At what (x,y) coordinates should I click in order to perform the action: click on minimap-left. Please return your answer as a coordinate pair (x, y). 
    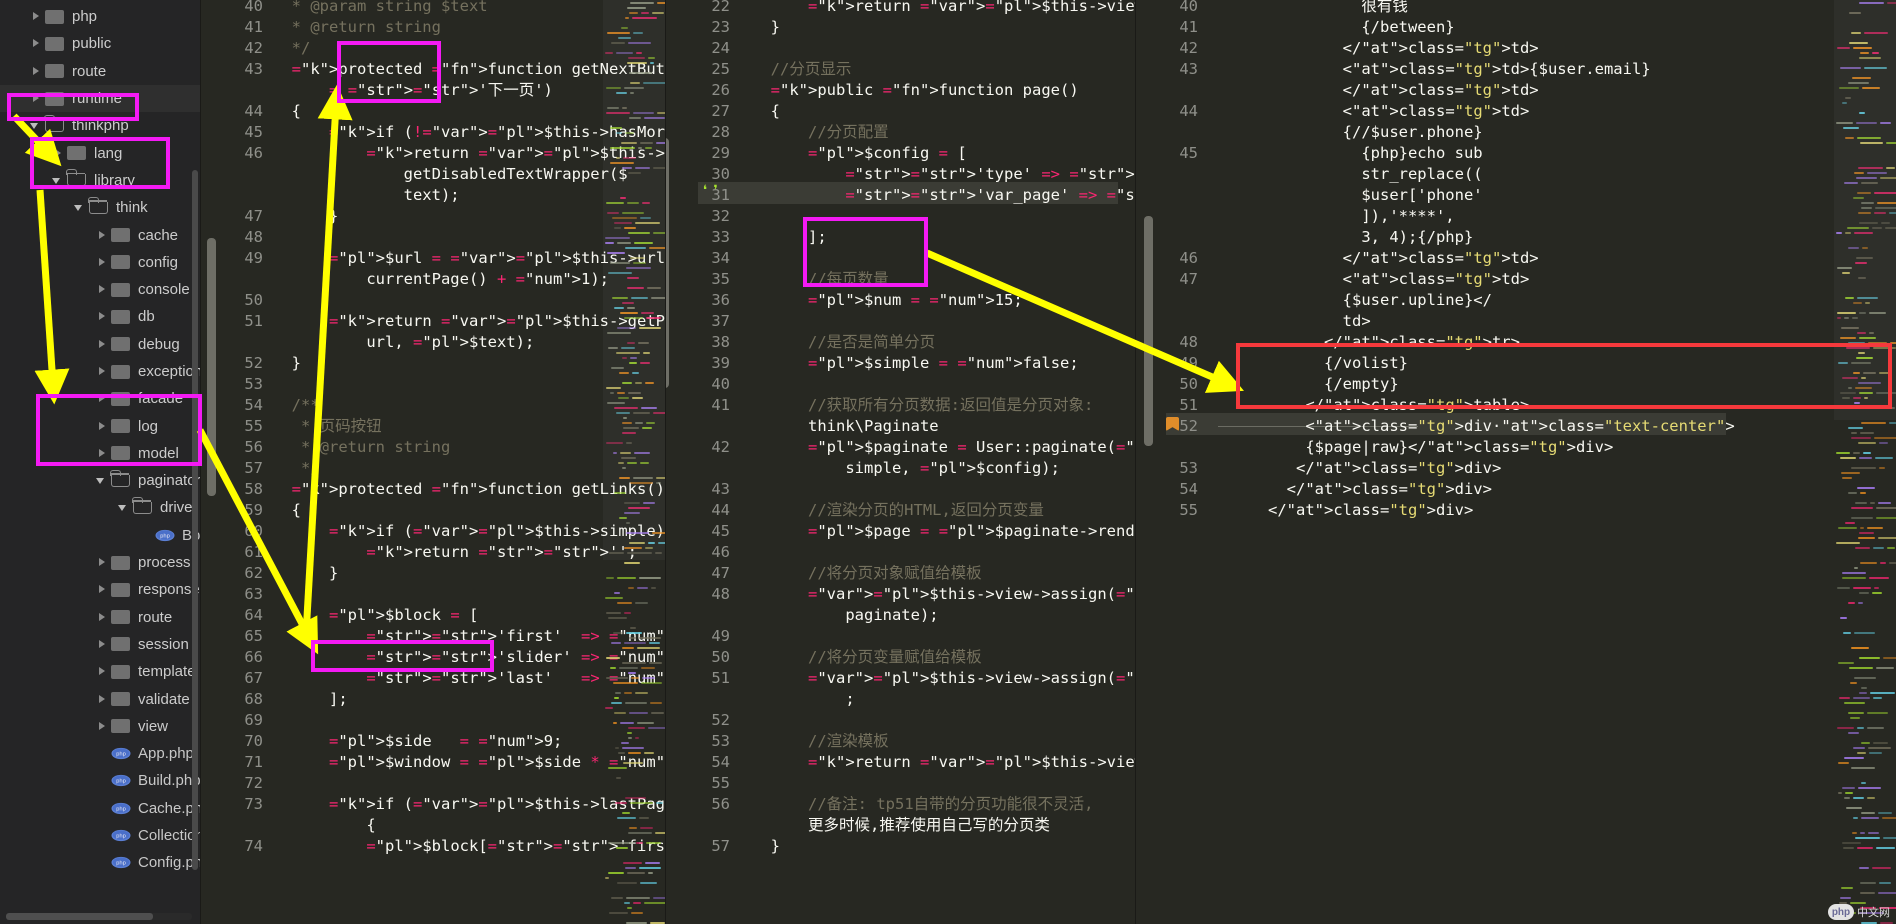
    Looking at the image, I should click on (634, 462).